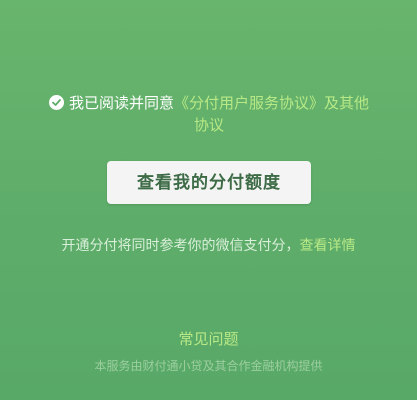 The image size is (417, 400). I want to click on info-text: 开通分付将同时参考你的微信支付分，查看详情, so click(208, 246).